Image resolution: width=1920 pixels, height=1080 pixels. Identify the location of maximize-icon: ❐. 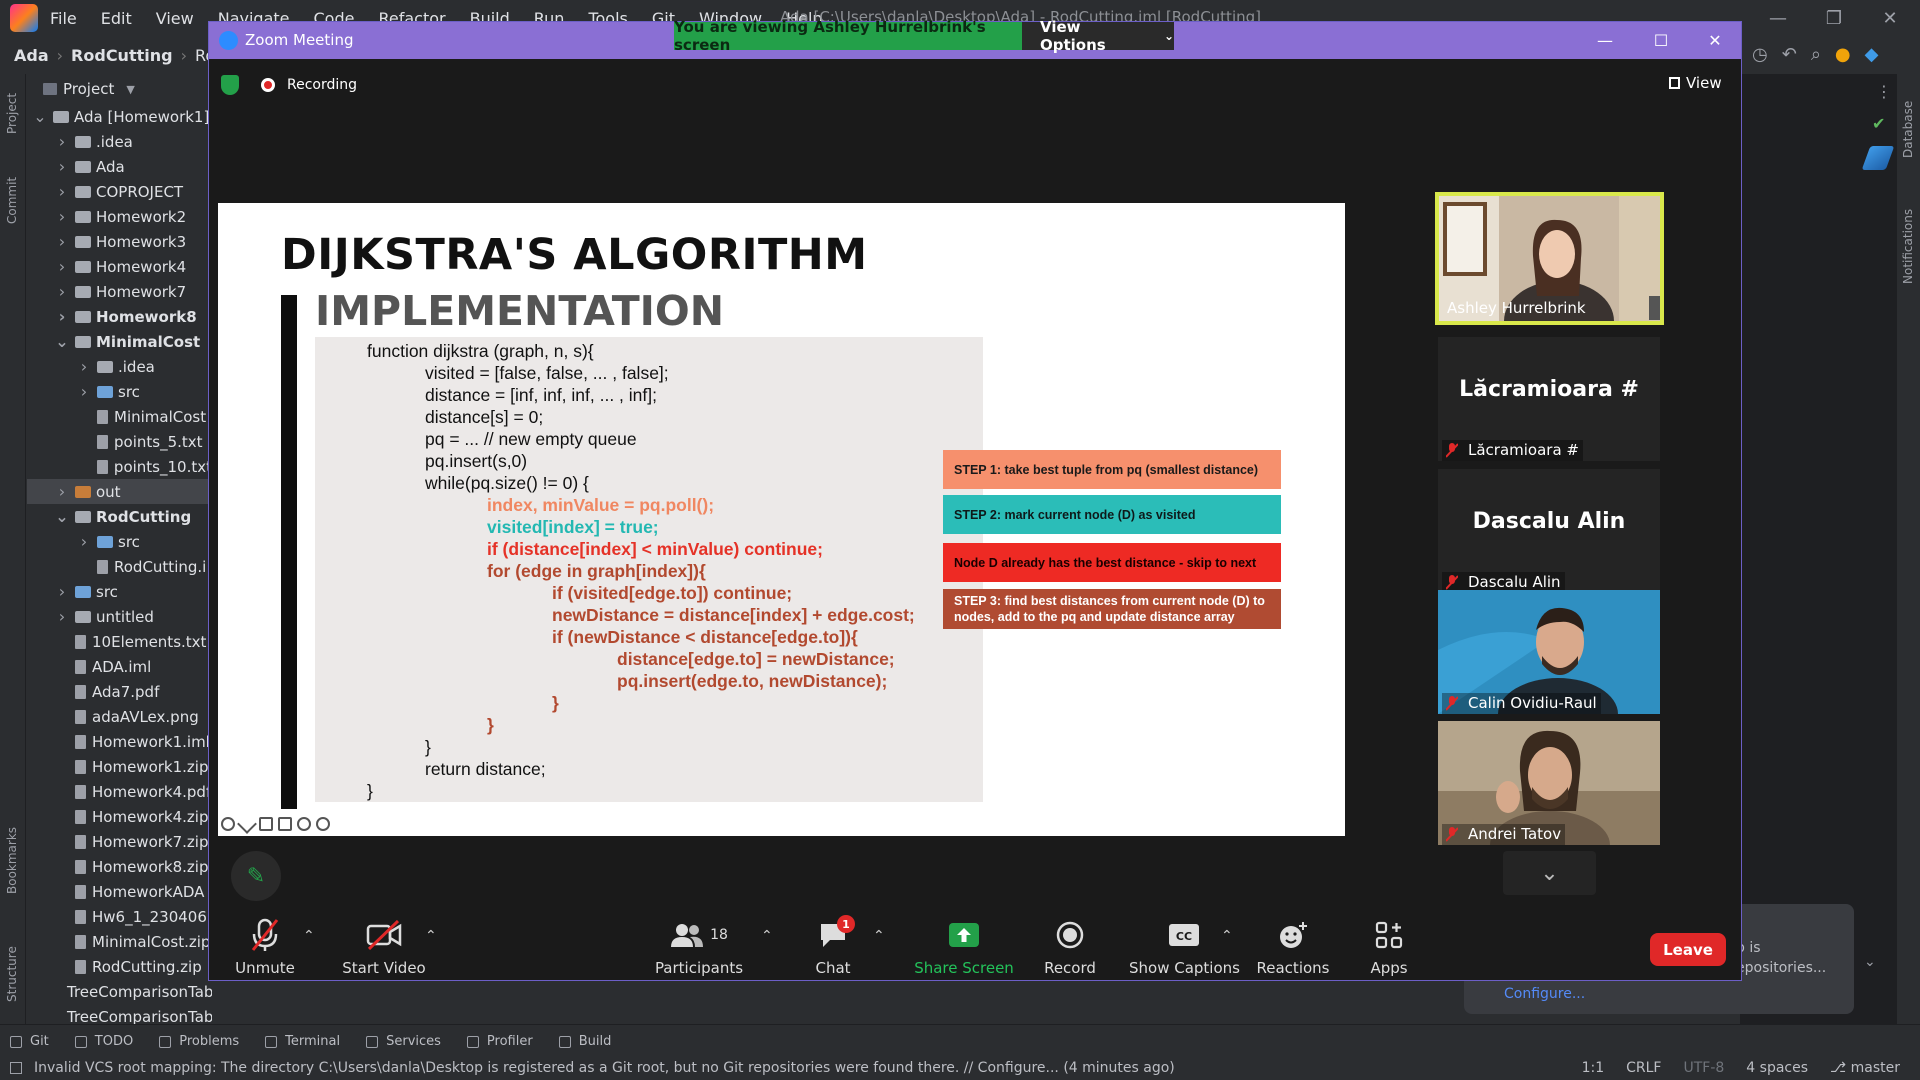
(1834, 18).